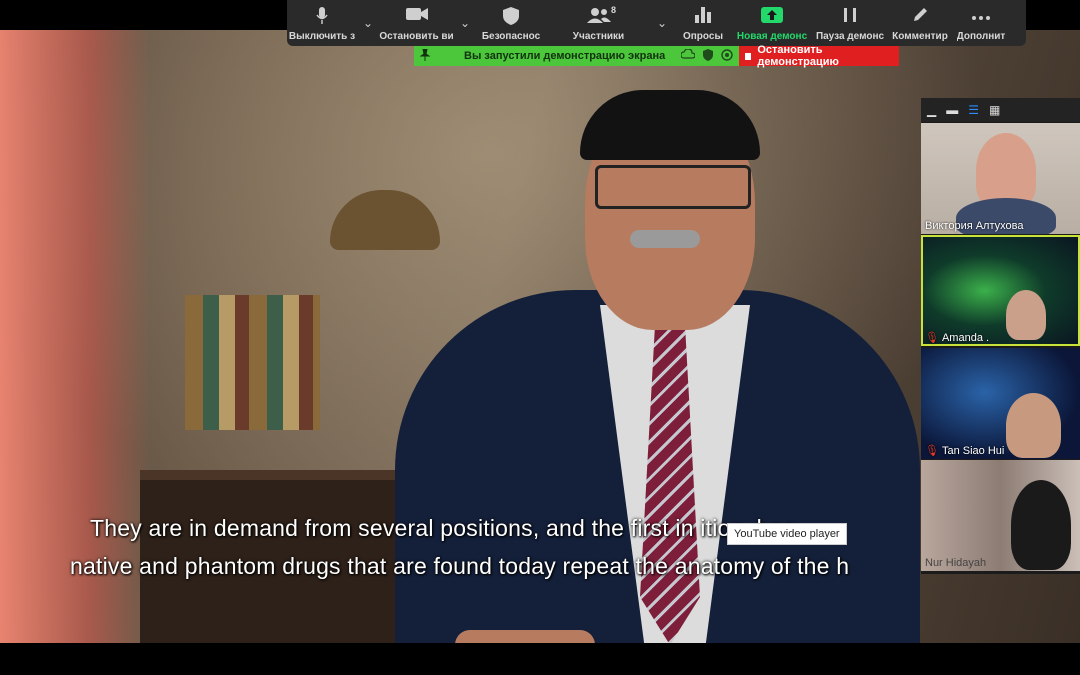 The width and height of the screenshot is (1080, 675). I want to click on youtube-player-tooltip: YouTube video player, so click(787, 534).